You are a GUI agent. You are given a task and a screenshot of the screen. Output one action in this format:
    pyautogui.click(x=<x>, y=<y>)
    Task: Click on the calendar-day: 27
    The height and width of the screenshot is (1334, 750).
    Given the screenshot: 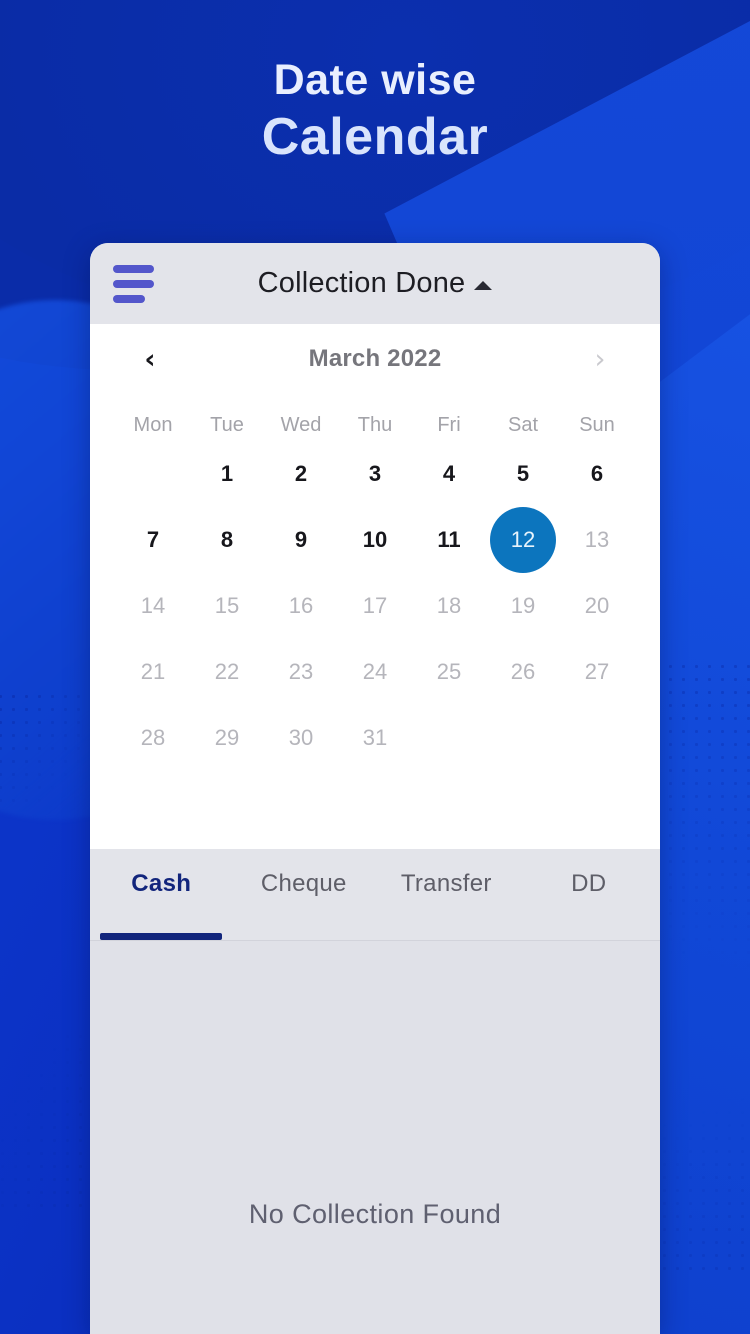 What is the action you would take?
    pyautogui.click(x=597, y=672)
    